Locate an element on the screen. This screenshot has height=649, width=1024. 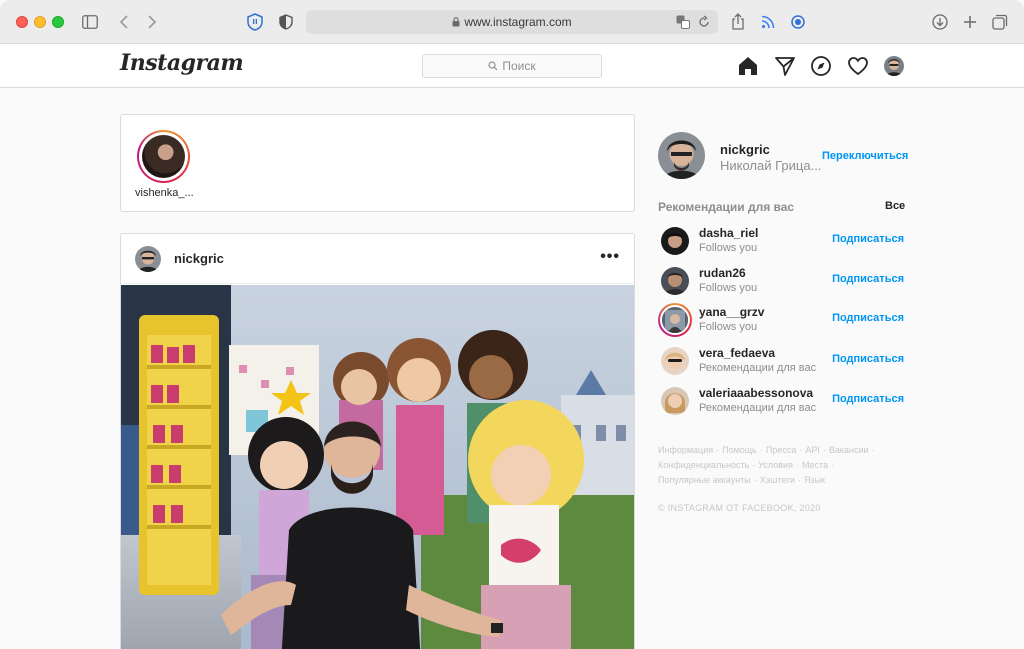
new-tab-icon is located at coordinates (970, 22).